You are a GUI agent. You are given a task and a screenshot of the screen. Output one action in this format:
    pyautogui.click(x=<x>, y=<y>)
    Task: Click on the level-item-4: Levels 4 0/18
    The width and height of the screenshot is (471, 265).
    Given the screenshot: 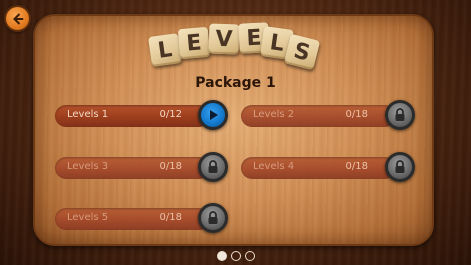 What is the action you would take?
    pyautogui.click(x=318, y=168)
    